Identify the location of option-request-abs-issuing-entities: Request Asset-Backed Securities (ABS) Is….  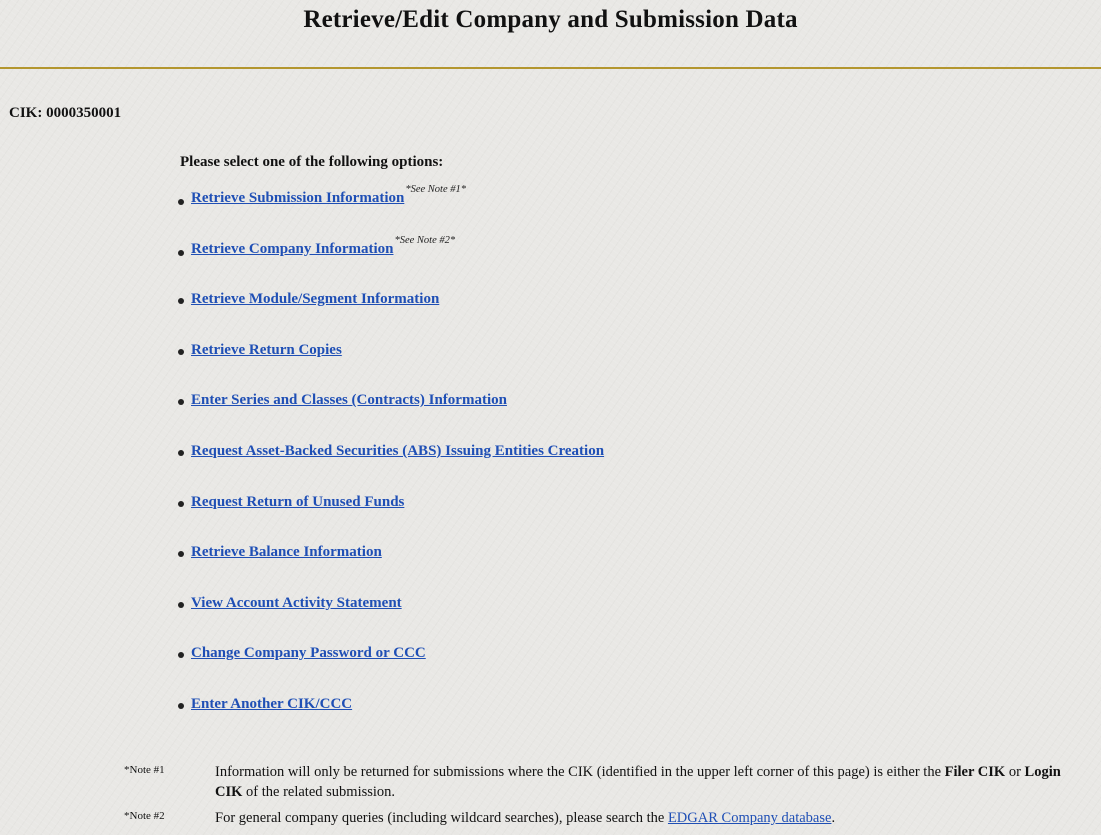
(391, 468).